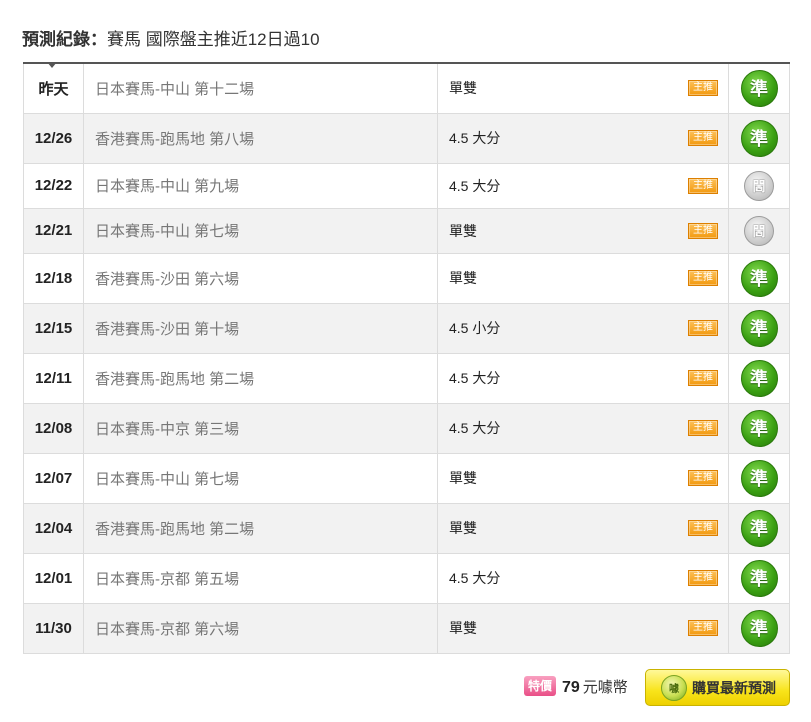 The width and height of the screenshot is (811, 722). What do you see at coordinates (53, 628) in the screenshot?
I see `record-date: 11/30` at bounding box center [53, 628].